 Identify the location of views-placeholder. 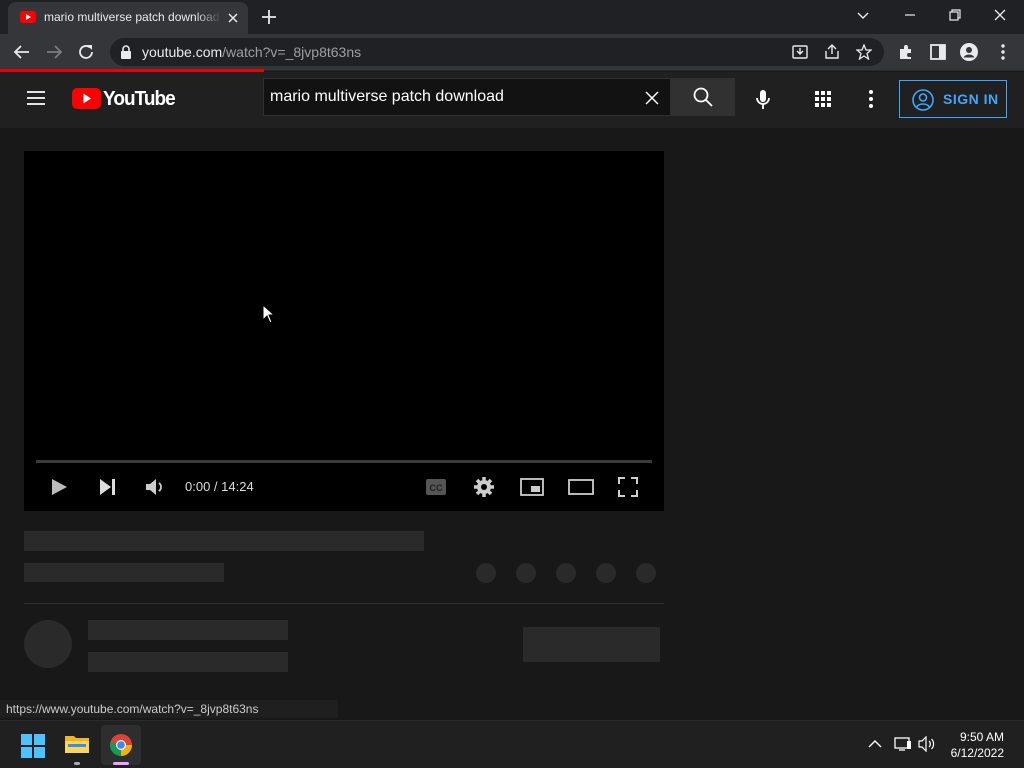
(124, 572).